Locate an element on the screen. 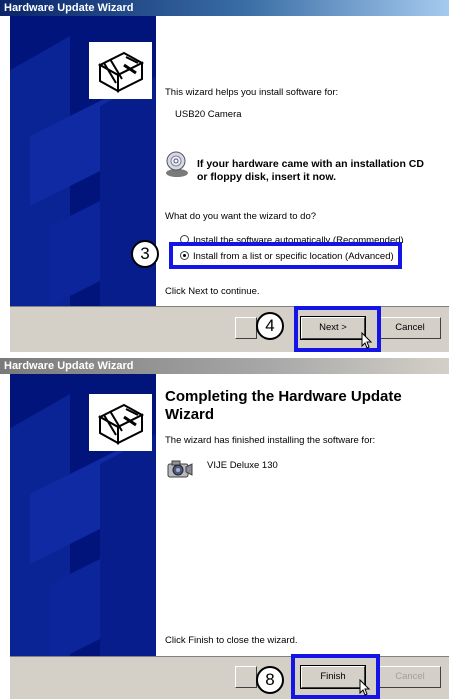 The width and height of the screenshot is (449, 699). cd-icon is located at coordinates (177, 164).